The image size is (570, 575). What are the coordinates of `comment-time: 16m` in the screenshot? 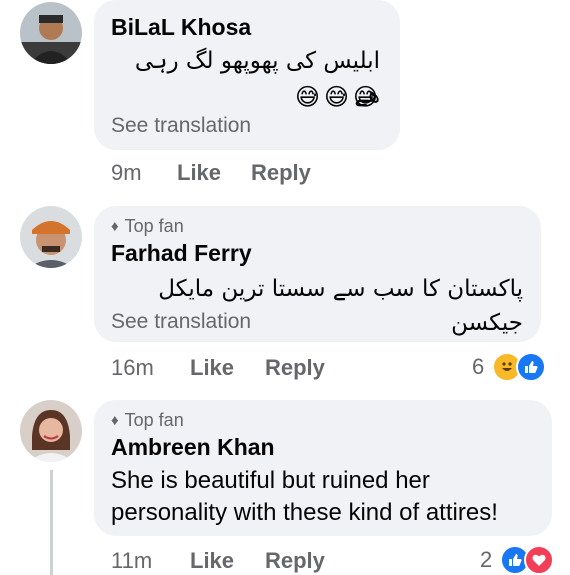 It's located at (132, 368).